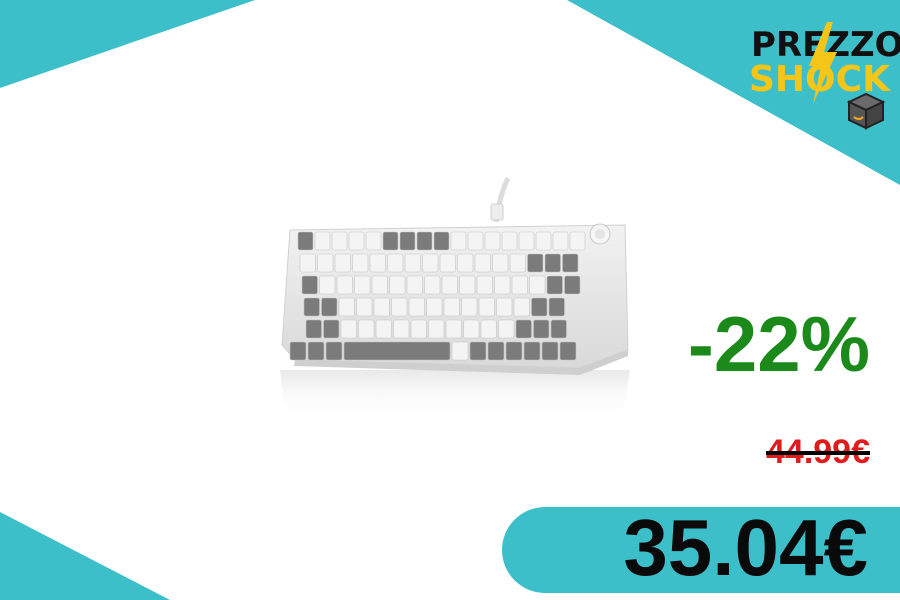 This screenshot has width=900, height=600. What do you see at coordinates (823, 63) in the screenshot?
I see `lightning-bolt-icon` at bounding box center [823, 63].